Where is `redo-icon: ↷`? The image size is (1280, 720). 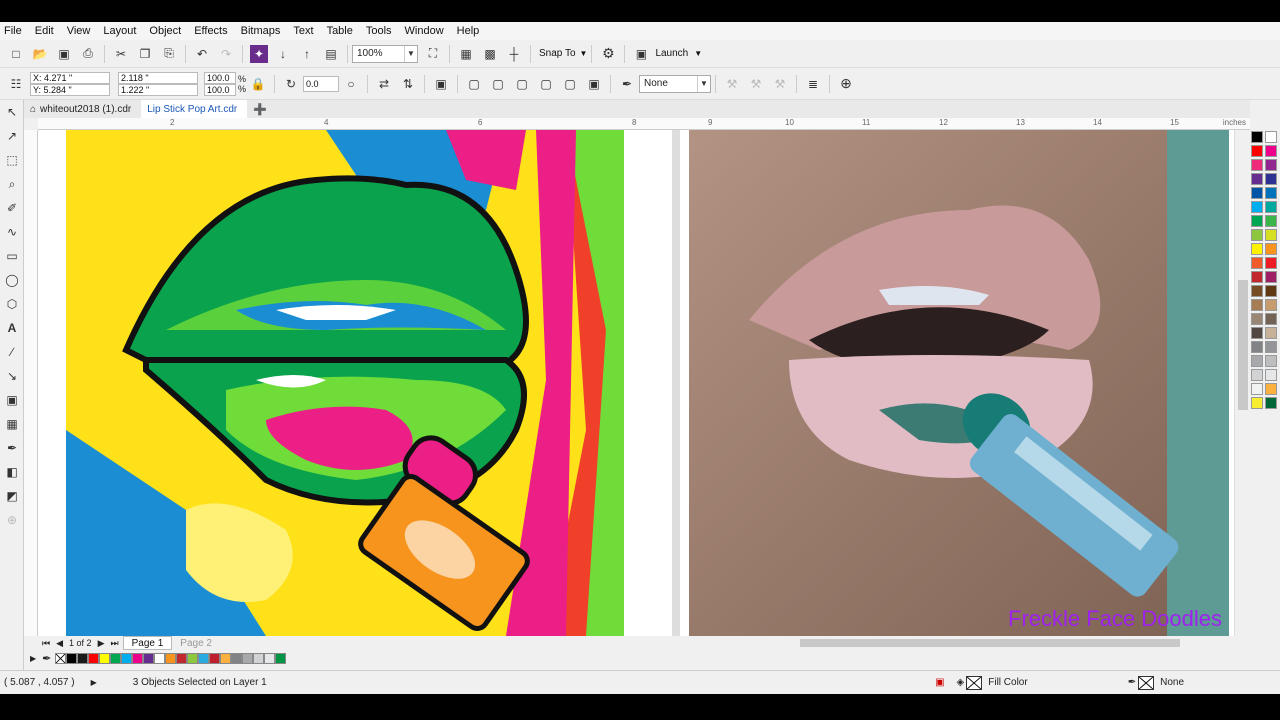 redo-icon: ↷ is located at coordinates (226, 54).